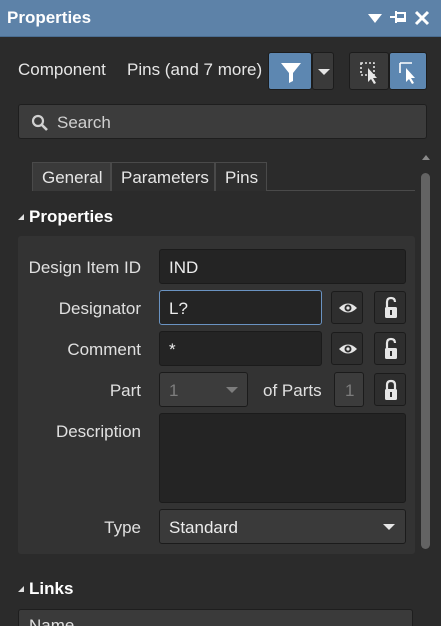  Describe the element at coordinates (240, 348) in the screenshot. I see `comment-field: *` at that location.